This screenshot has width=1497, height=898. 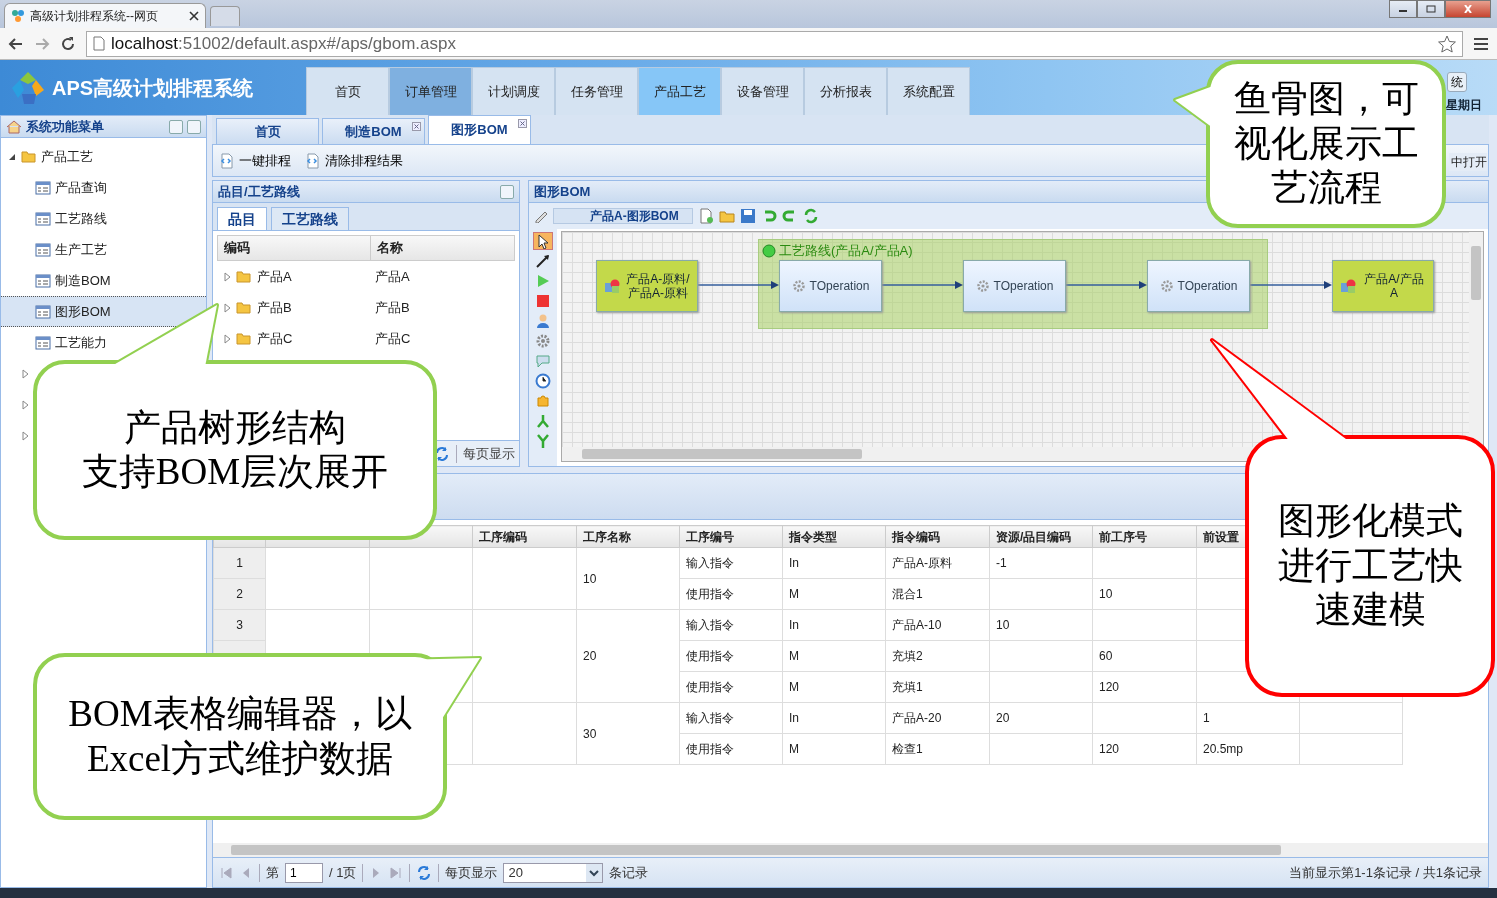 I want to click on dropdown-icon, so click(x=594, y=872).